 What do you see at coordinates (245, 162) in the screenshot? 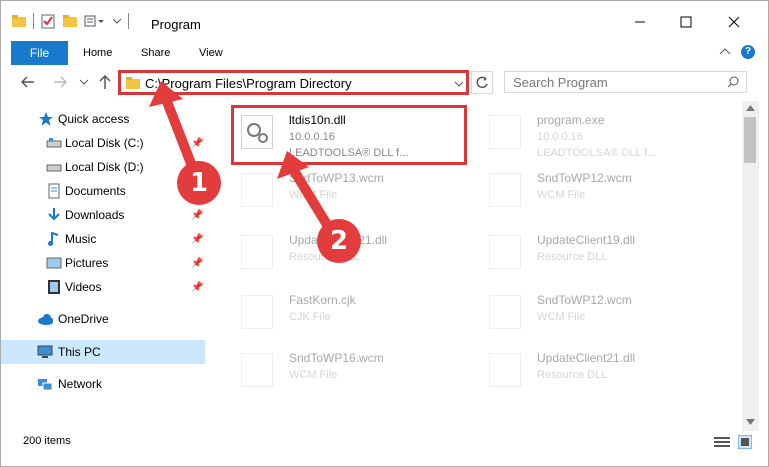
I see `annotation-arrows` at bounding box center [245, 162].